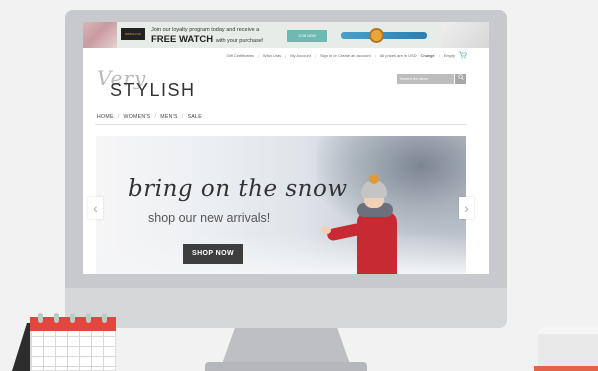 The image size is (598, 371). What do you see at coordinates (376, 35) in the screenshot?
I see `watch-face-image` at bounding box center [376, 35].